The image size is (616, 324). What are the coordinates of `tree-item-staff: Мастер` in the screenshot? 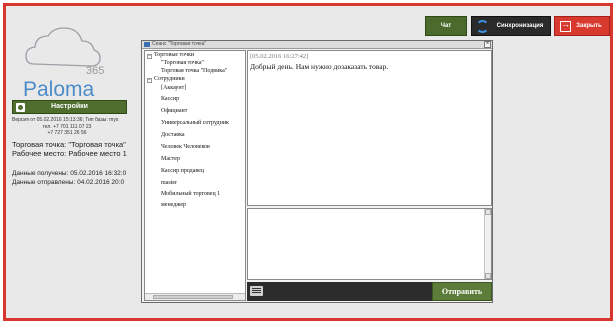 It's located at (170, 159).